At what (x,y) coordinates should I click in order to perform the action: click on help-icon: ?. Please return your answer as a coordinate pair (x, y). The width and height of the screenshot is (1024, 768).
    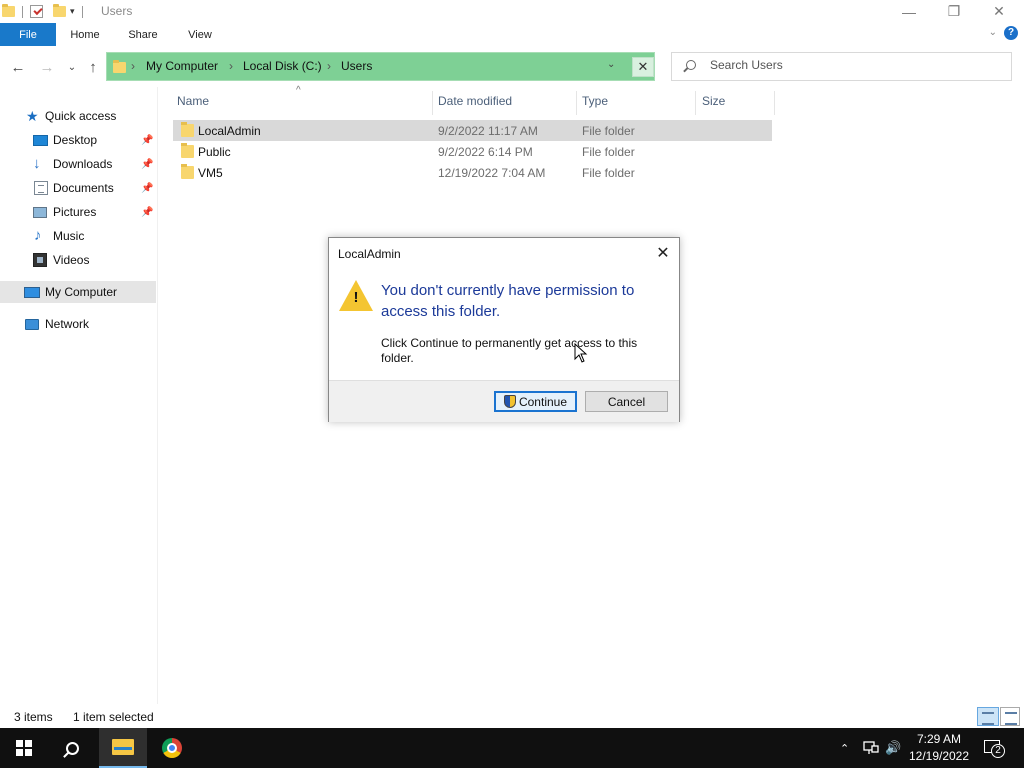
    Looking at the image, I should click on (1011, 33).